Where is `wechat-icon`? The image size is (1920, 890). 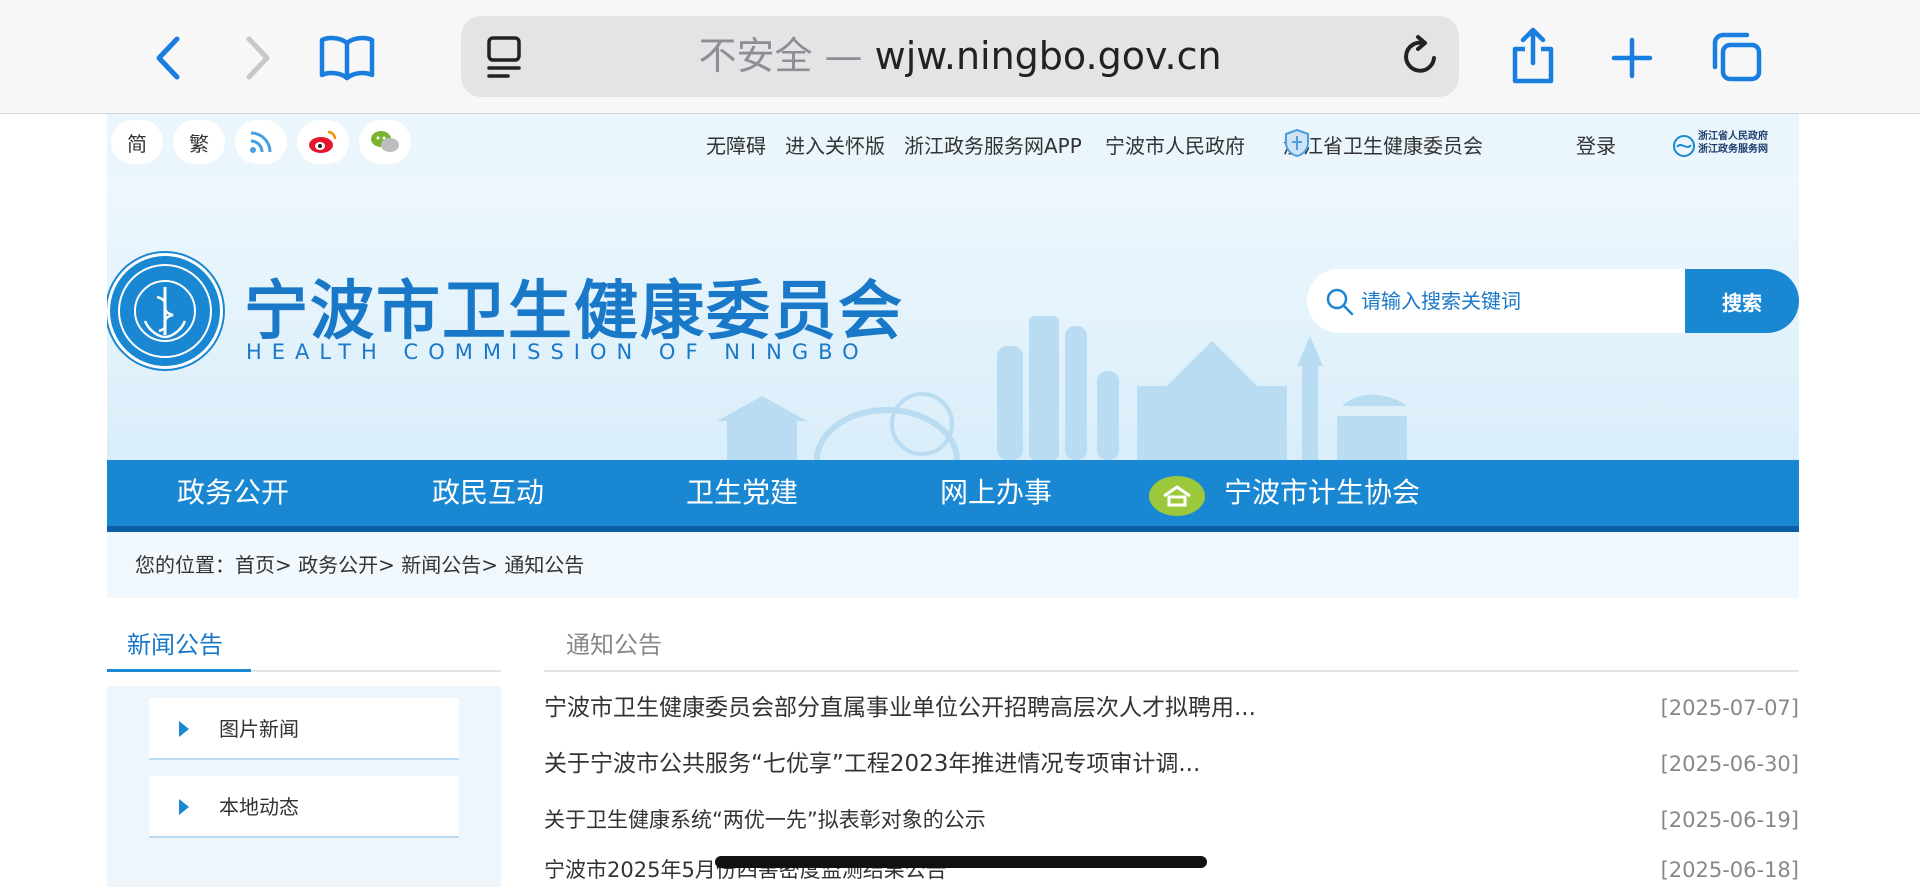
wechat-icon is located at coordinates (385, 142).